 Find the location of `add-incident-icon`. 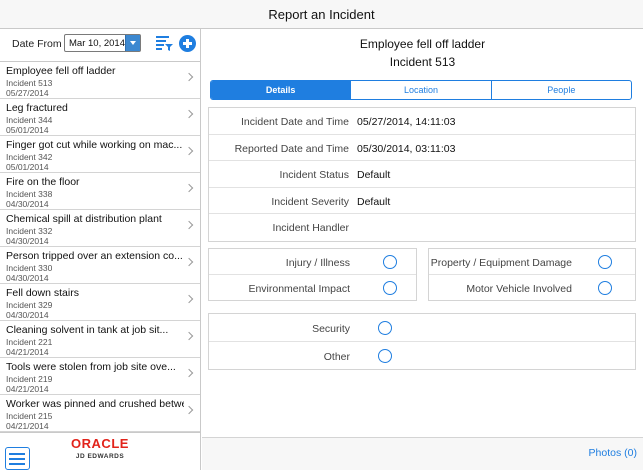

add-incident-icon is located at coordinates (187, 43).